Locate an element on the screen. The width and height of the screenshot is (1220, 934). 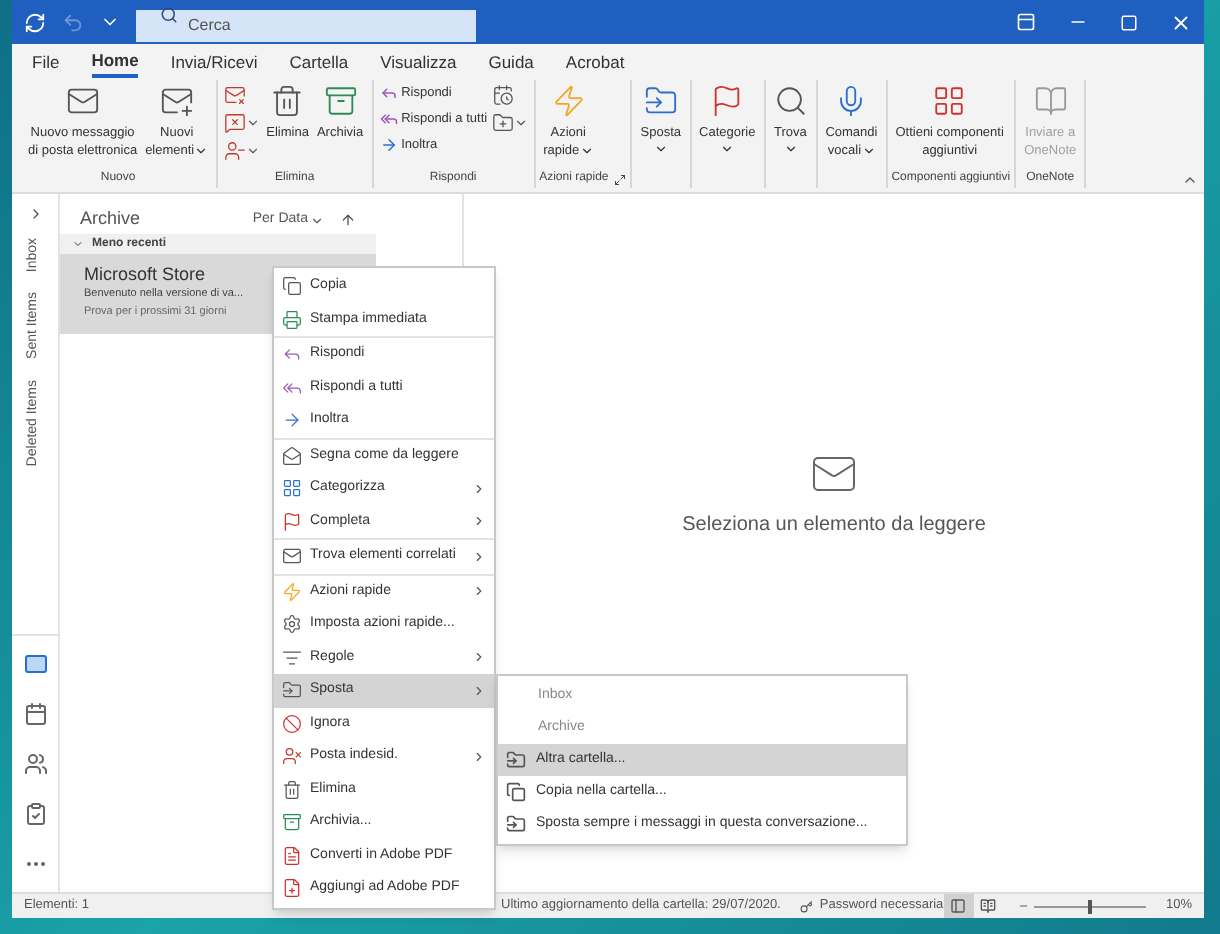
message-sender: Microsoft Store is located at coordinates (145, 275).